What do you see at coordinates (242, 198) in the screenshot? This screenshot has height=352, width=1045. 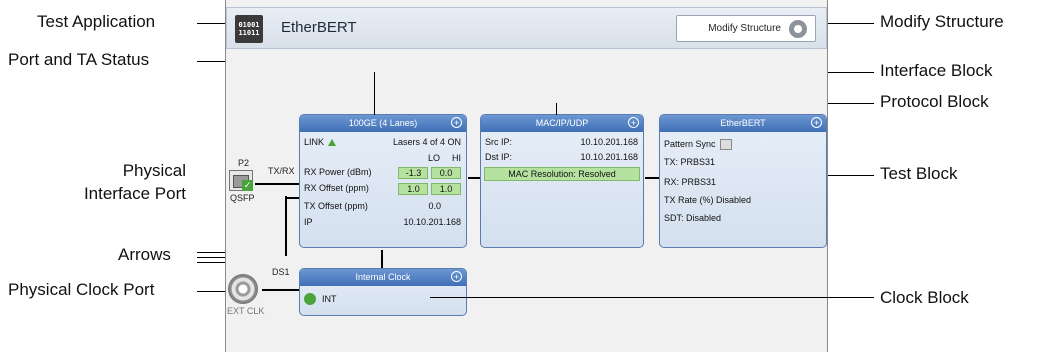 I see `port-type: QSFP` at bounding box center [242, 198].